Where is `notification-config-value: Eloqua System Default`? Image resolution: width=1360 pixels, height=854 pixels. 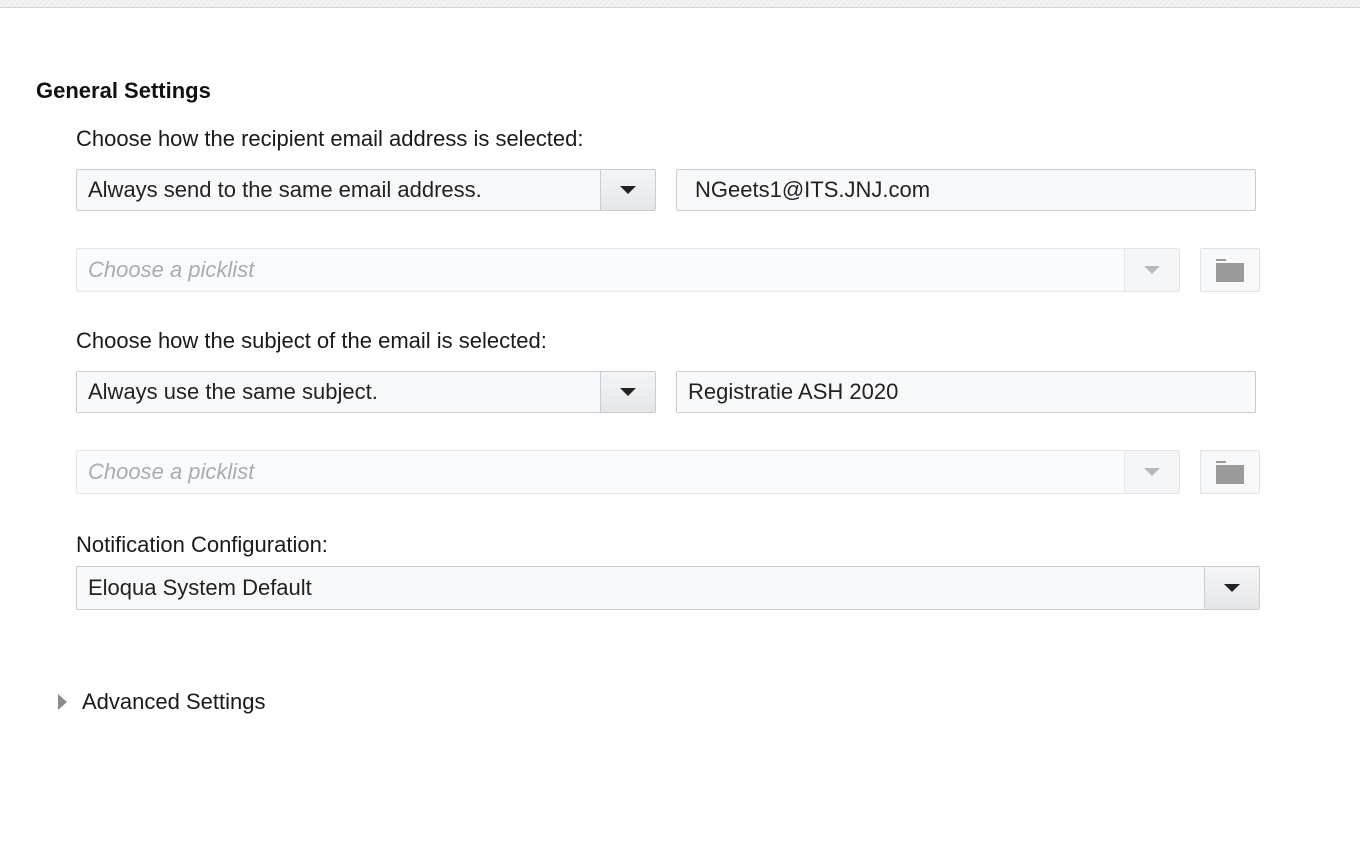 notification-config-value: Eloqua System Default is located at coordinates (200, 587).